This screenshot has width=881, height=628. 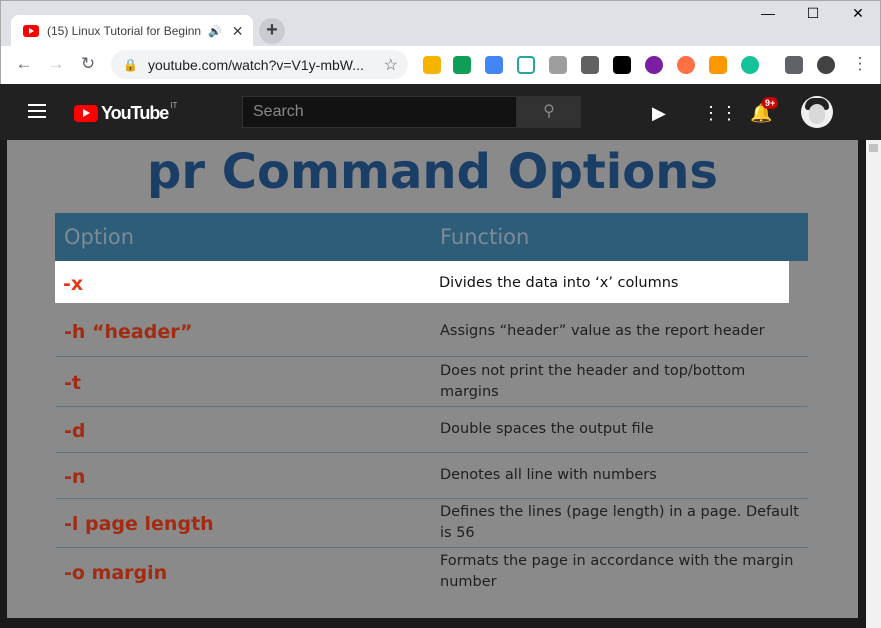 What do you see at coordinates (548, 475) in the screenshot?
I see `function-cell: Denotes all line with numbers` at bounding box center [548, 475].